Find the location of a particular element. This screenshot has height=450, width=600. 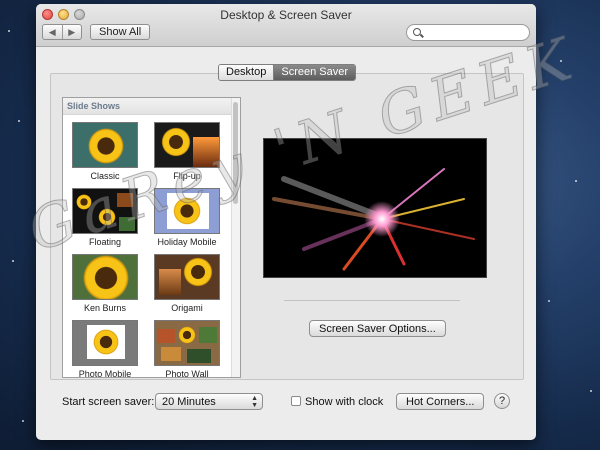

slideshow-label: Classic is located at coordinates (105, 176).